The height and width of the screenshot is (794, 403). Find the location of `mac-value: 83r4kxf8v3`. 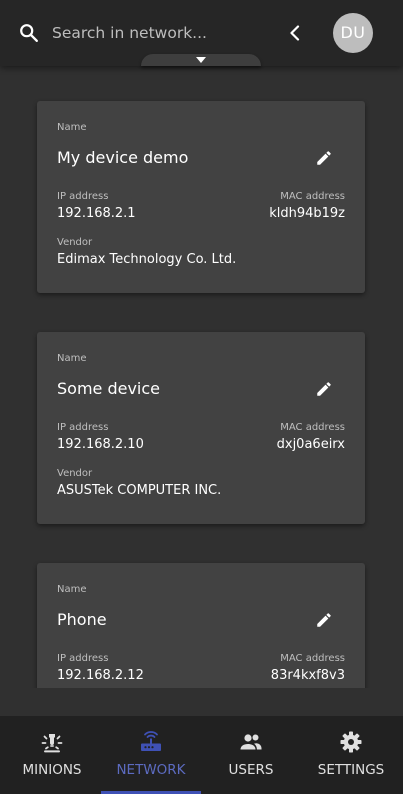

mac-value: 83r4kxf8v3 is located at coordinates (307, 675).